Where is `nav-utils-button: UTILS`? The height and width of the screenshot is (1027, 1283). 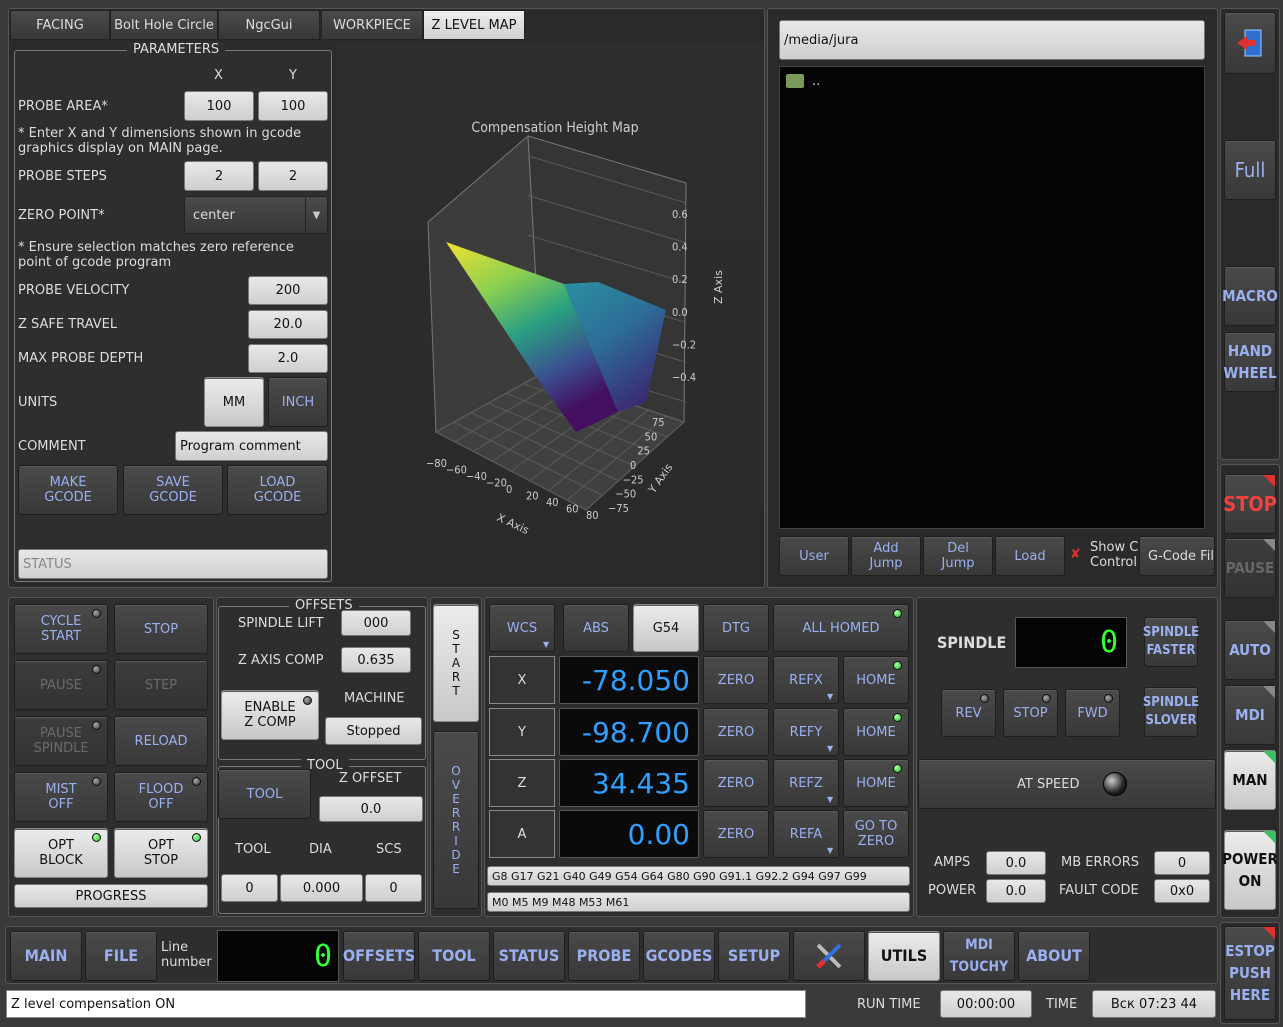
nav-utils-button: UTILS is located at coordinates (904, 956).